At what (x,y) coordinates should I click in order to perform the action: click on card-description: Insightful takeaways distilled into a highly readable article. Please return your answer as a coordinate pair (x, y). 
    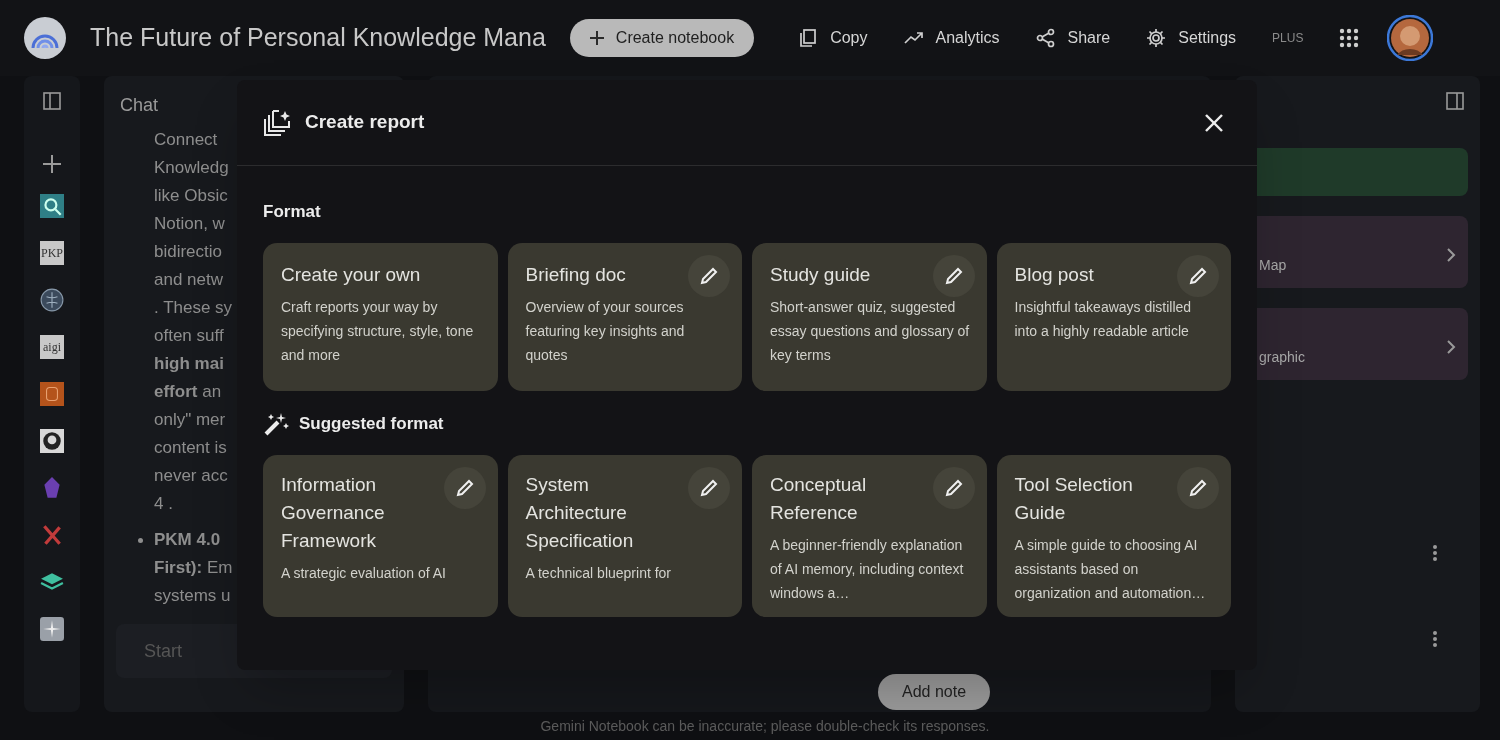
    Looking at the image, I should click on (1103, 319).